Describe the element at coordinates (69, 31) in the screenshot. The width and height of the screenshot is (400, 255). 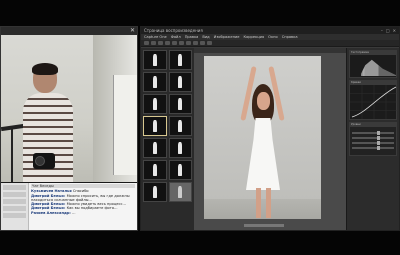
I see `webcam-panel-header: ✕` at that location.